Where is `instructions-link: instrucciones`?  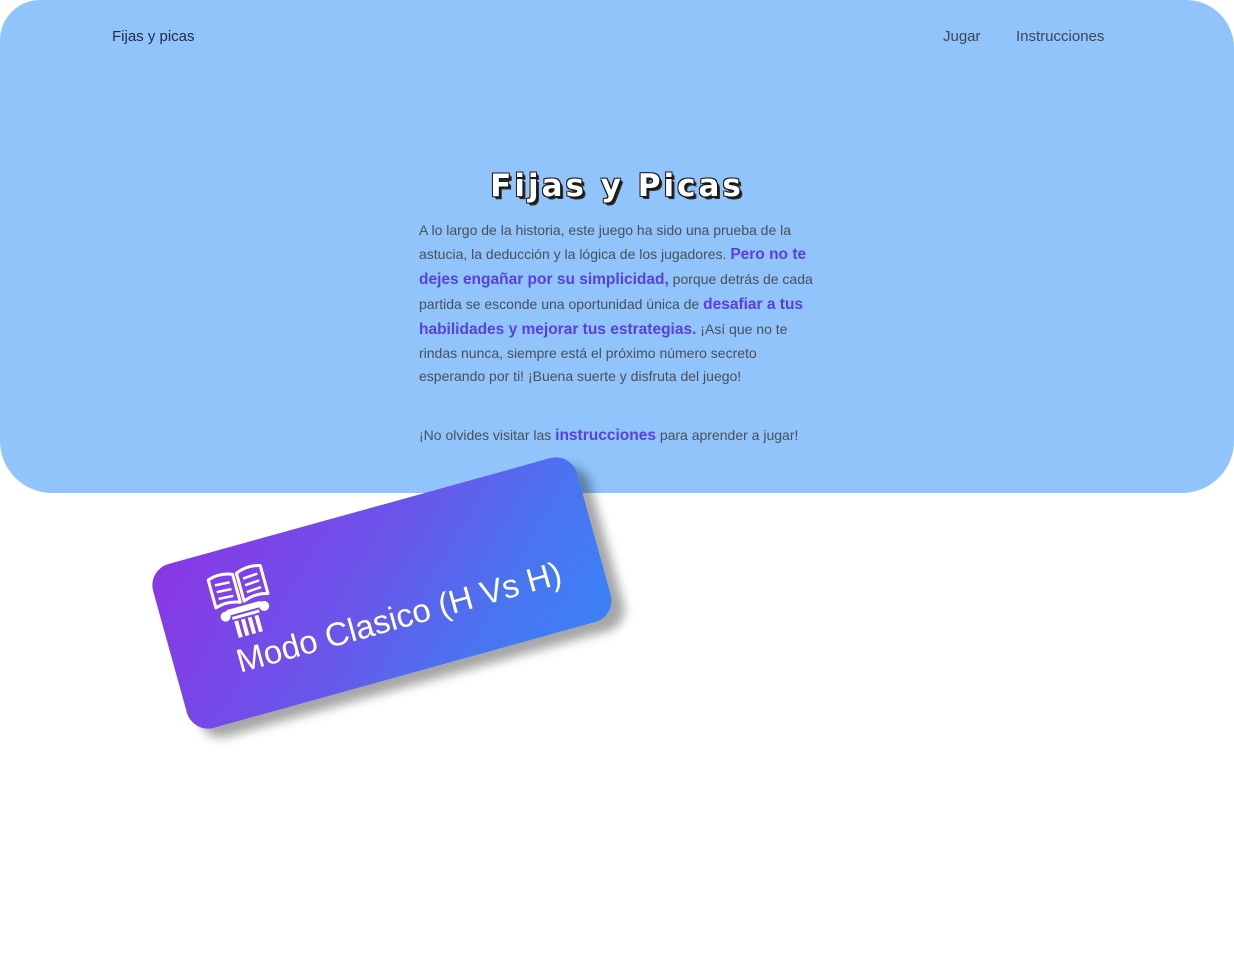 instructions-link: instrucciones is located at coordinates (605, 435).